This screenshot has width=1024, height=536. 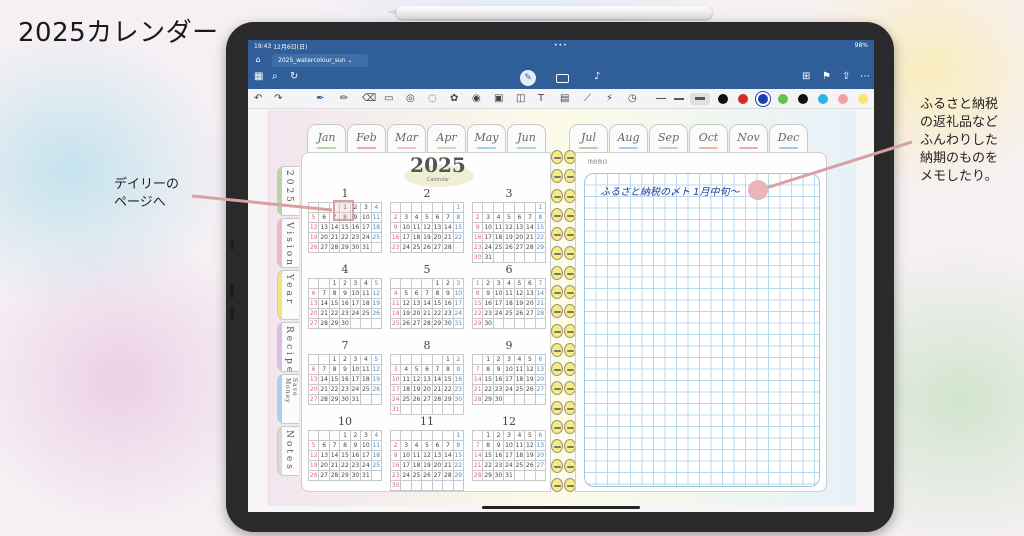 I want to click on lasso-icon: ◌, so click(x=432, y=98).